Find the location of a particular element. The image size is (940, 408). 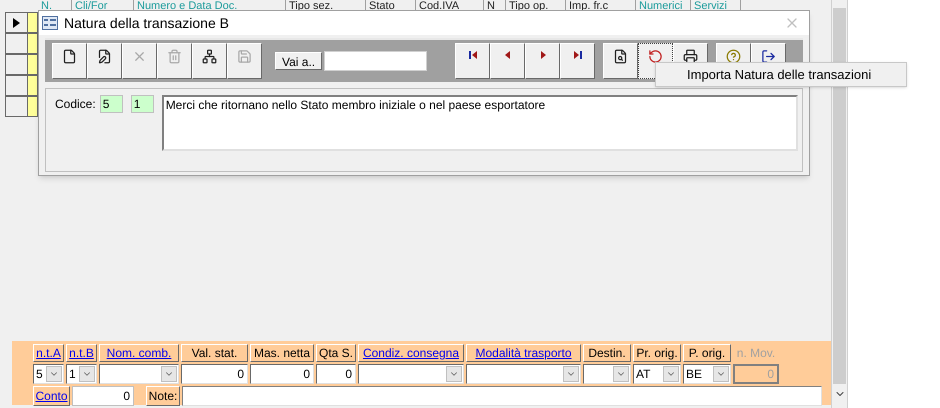

column-header-button: n.t.B is located at coordinates (81, 353).